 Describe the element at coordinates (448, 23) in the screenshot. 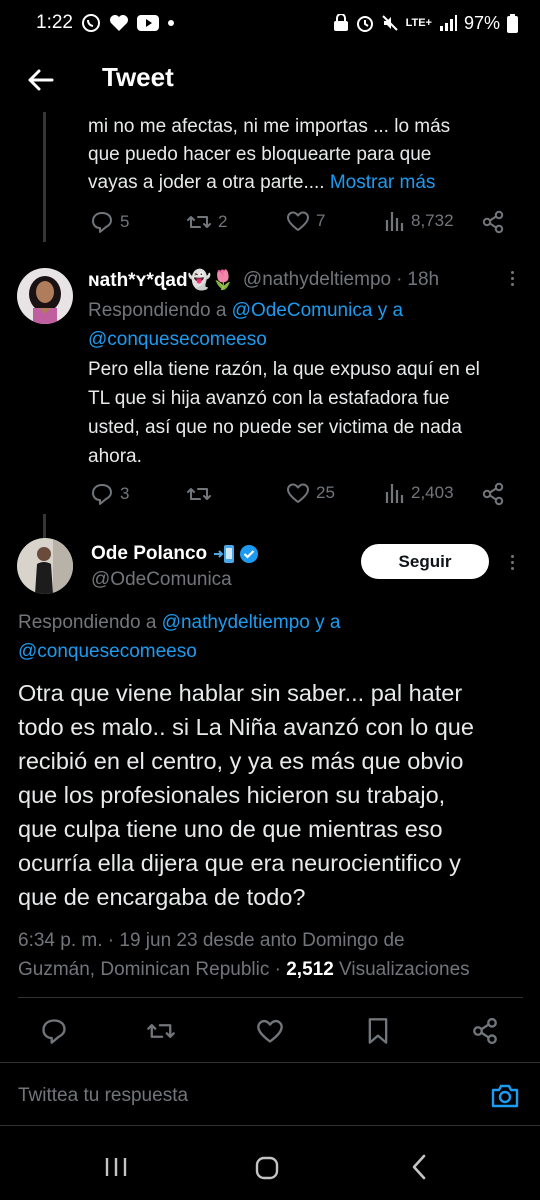

I see `signal-icon` at that location.